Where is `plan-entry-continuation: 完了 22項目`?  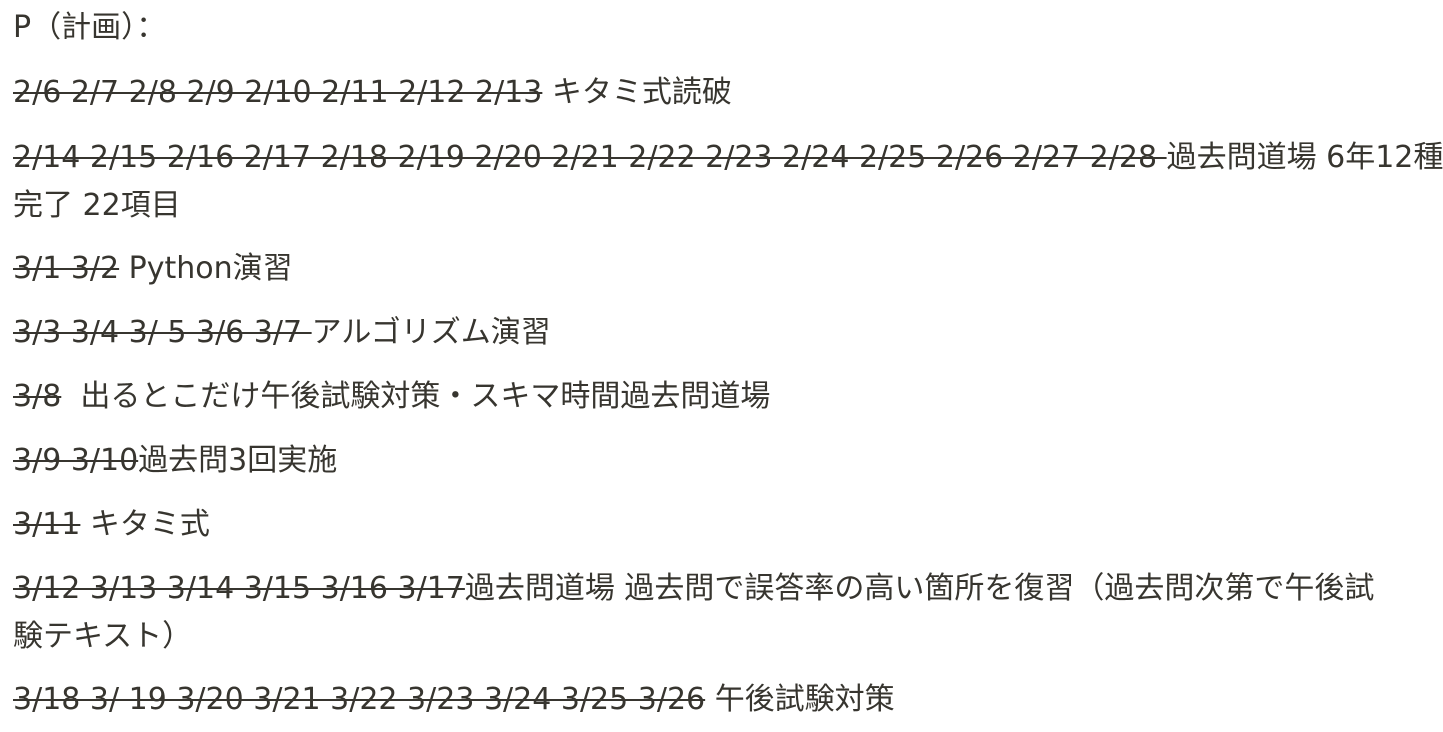
plan-entry-continuation: 完了 22項目 is located at coordinates (713, 206).